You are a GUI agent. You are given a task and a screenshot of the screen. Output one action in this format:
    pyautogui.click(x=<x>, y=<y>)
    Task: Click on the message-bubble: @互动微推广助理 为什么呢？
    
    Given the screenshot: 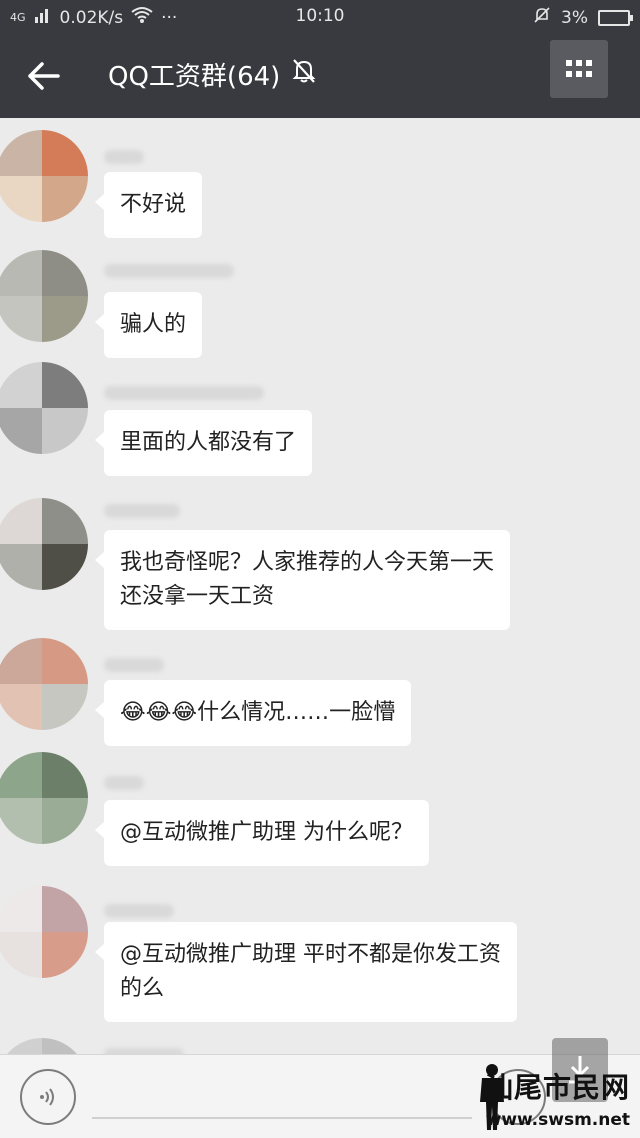 What is the action you would take?
    pyautogui.click(x=262, y=833)
    